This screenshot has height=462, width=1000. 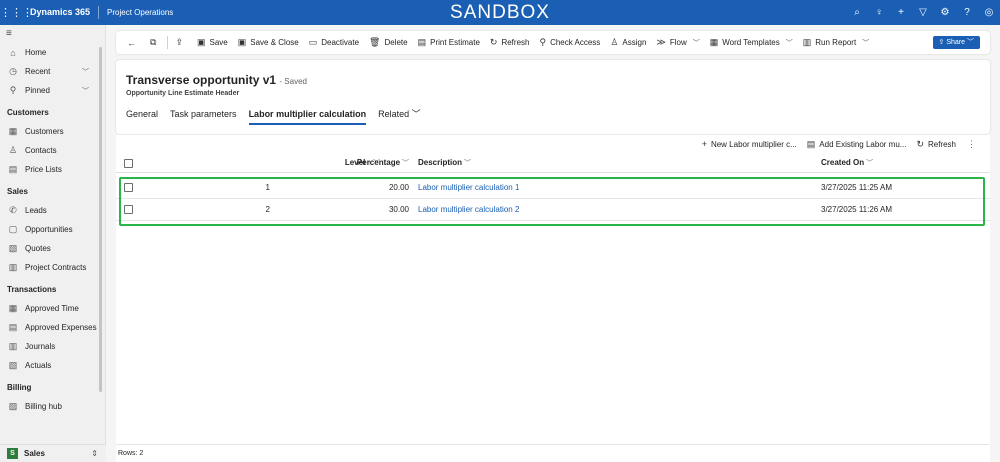 What do you see at coordinates (28, 112) in the screenshot?
I see `section-customers: Customers` at bounding box center [28, 112].